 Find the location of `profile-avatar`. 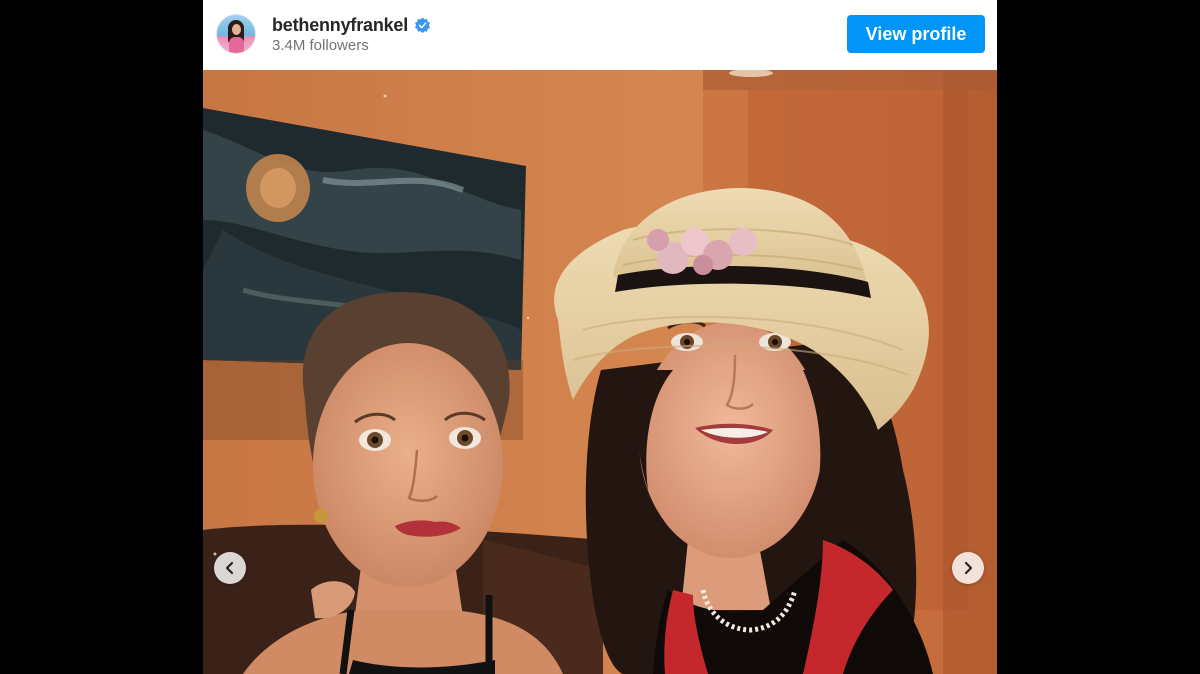

profile-avatar is located at coordinates (236, 34).